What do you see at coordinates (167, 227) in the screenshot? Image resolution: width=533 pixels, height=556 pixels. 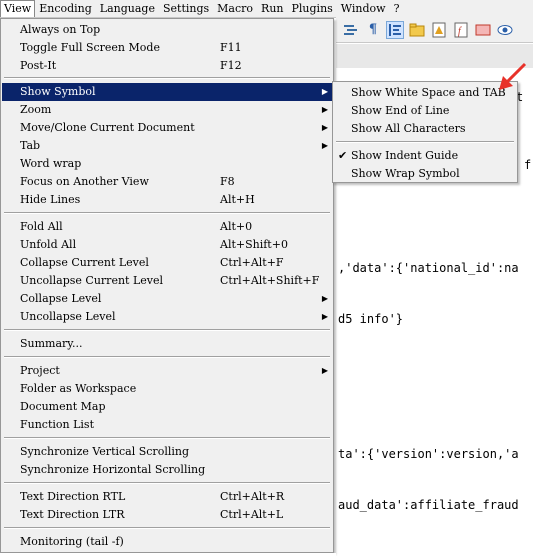 I see `menu-item-fold-all: Fold All Alt+0` at bounding box center [167, 227].